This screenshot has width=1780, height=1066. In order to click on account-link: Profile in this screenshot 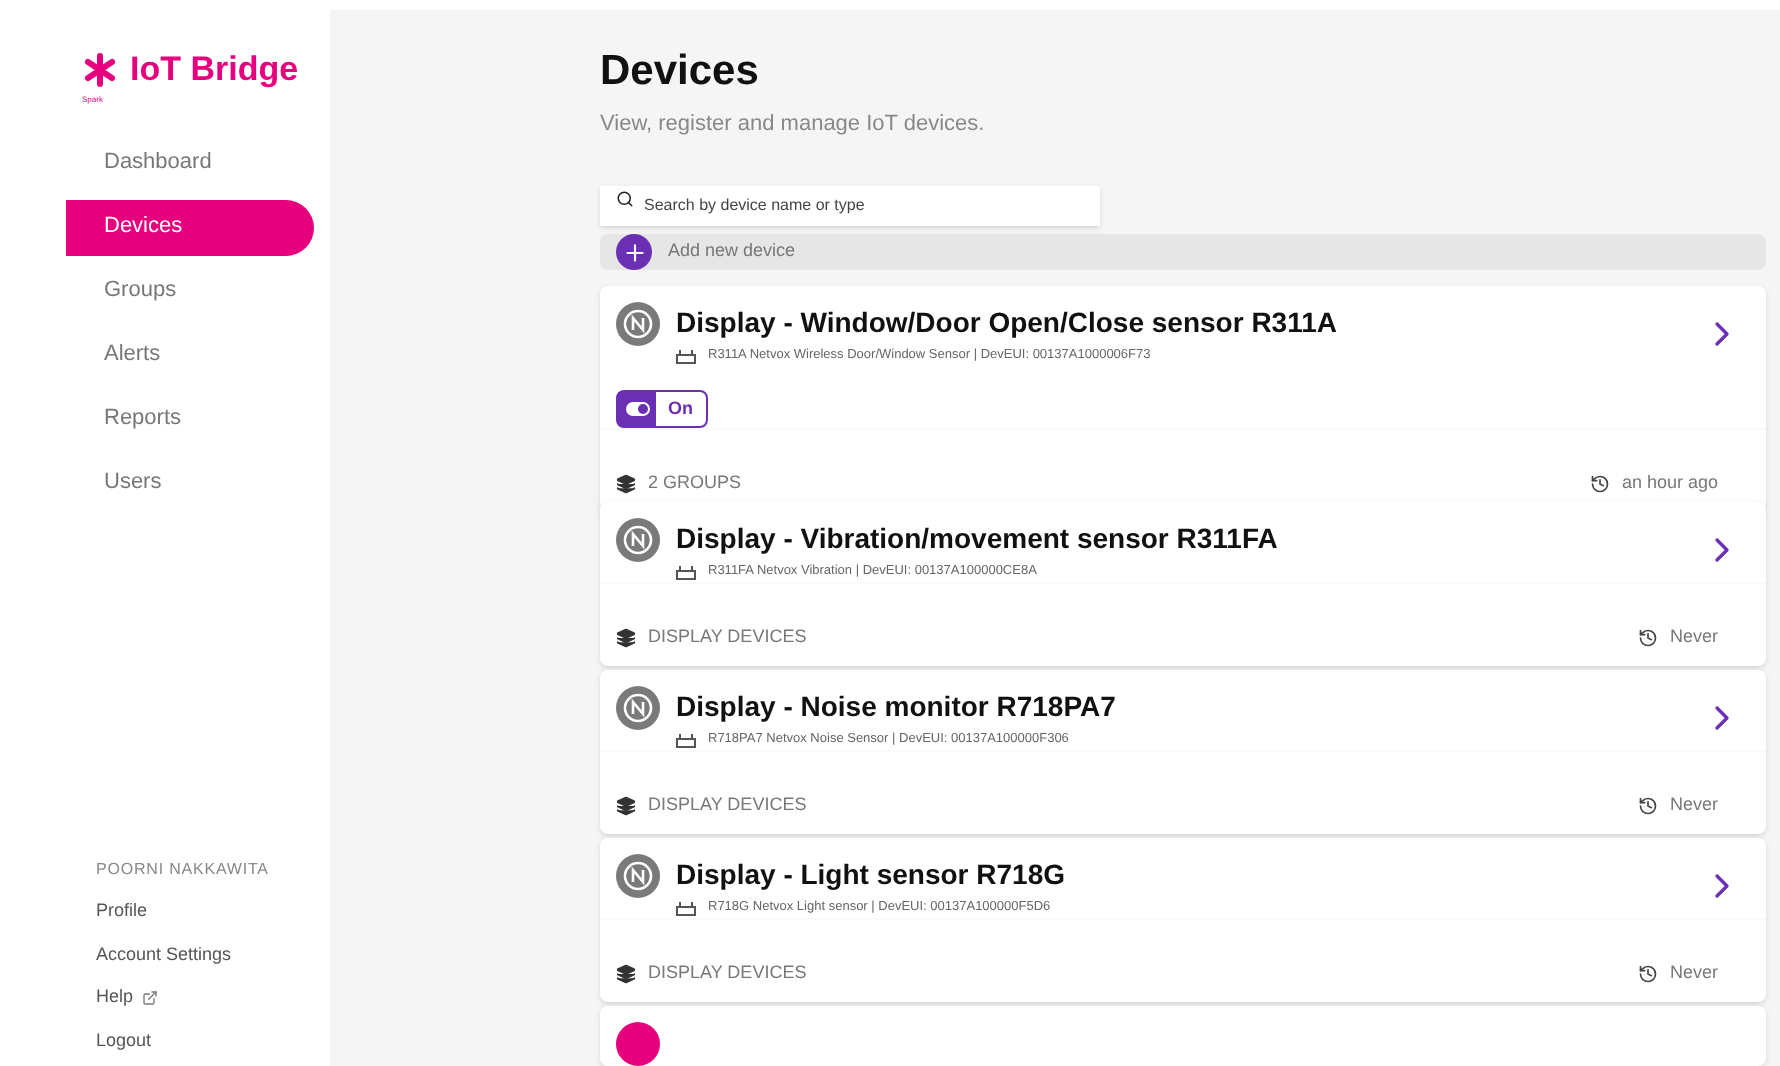, I will do `click(213, 911)`.